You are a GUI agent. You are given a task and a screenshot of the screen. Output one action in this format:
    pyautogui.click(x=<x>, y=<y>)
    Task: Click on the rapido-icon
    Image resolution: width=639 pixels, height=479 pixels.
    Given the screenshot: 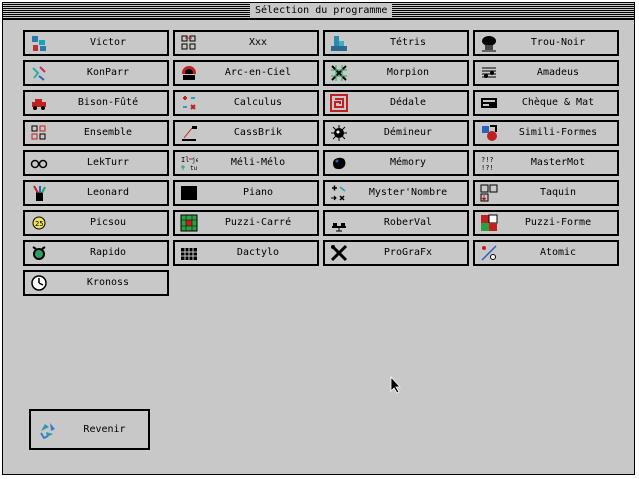 What is the action you would take?
    pyautogui.click(x=39, y=253)
    